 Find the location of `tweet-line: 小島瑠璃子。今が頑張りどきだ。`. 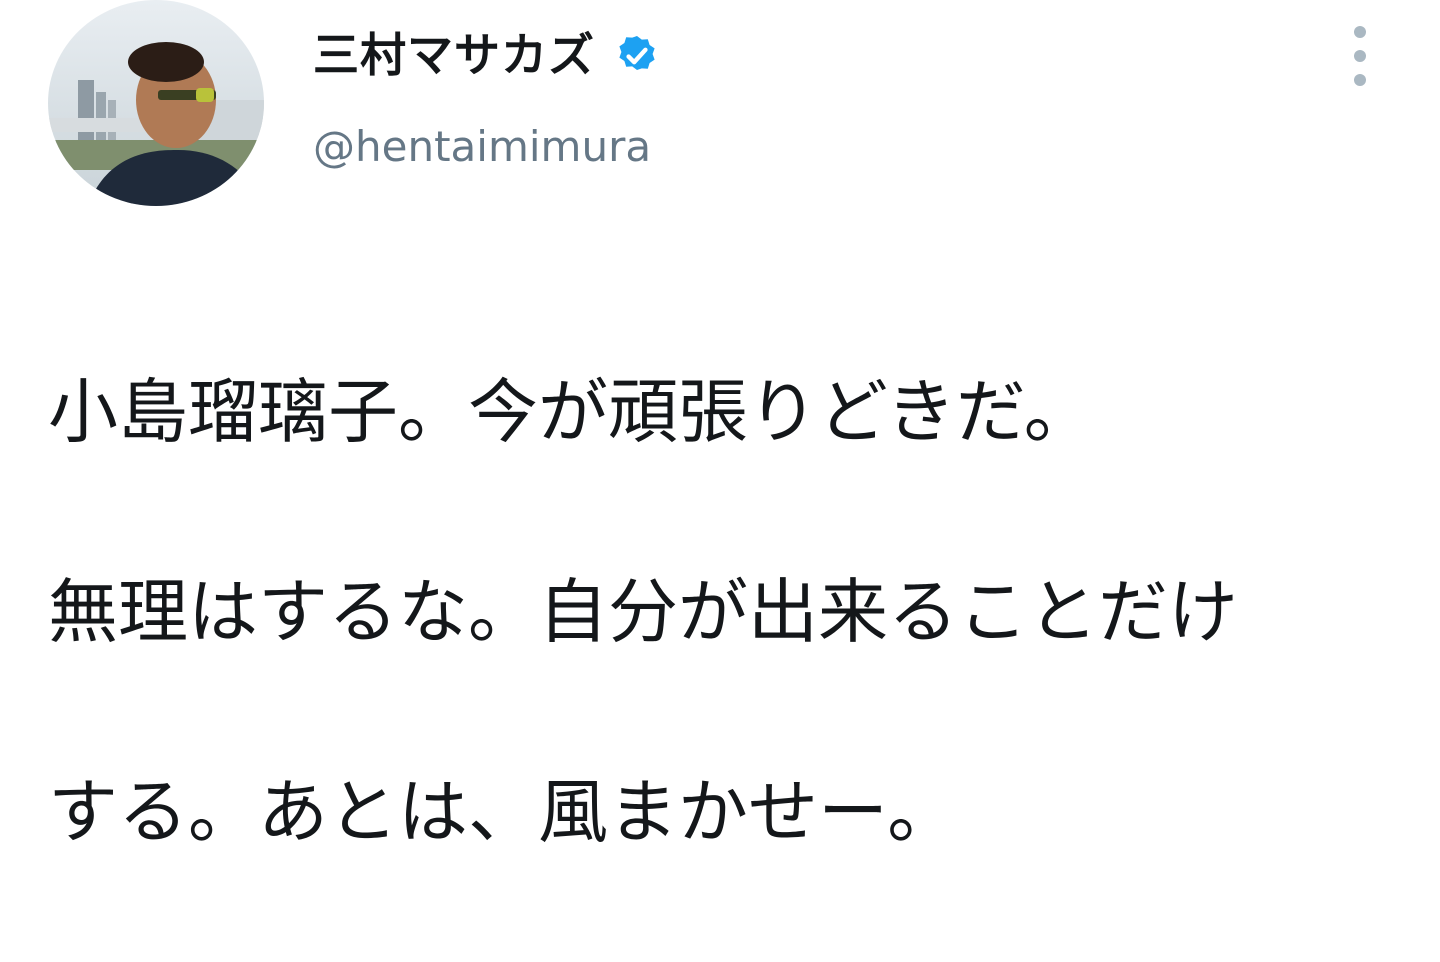

tweet-line: 小島瑠璃子。今が頑張りどきだ。 is located at coordinates (571, 412).